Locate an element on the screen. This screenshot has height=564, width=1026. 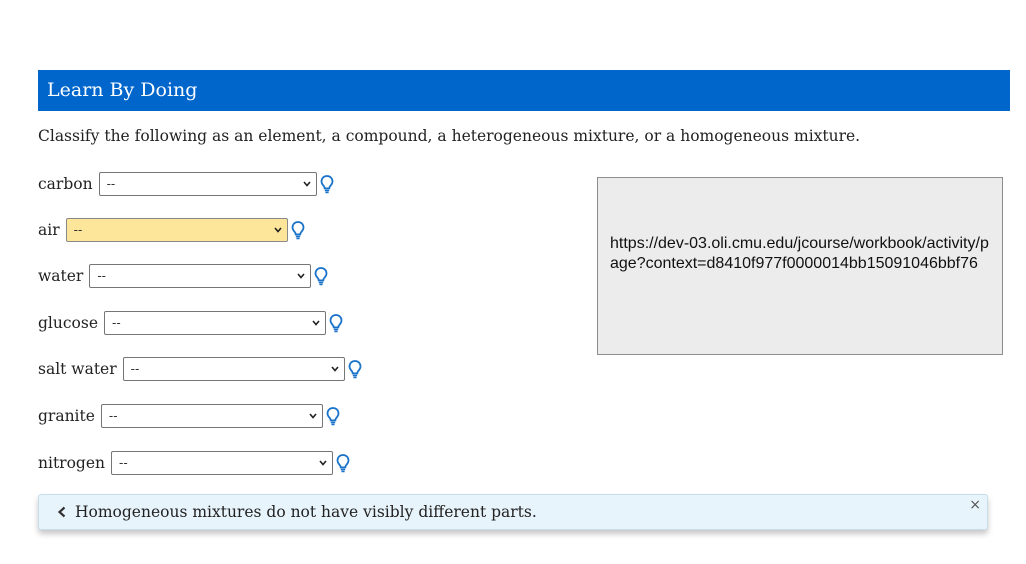
question-row-granite: granite -- is located at coordinates (189, 416).